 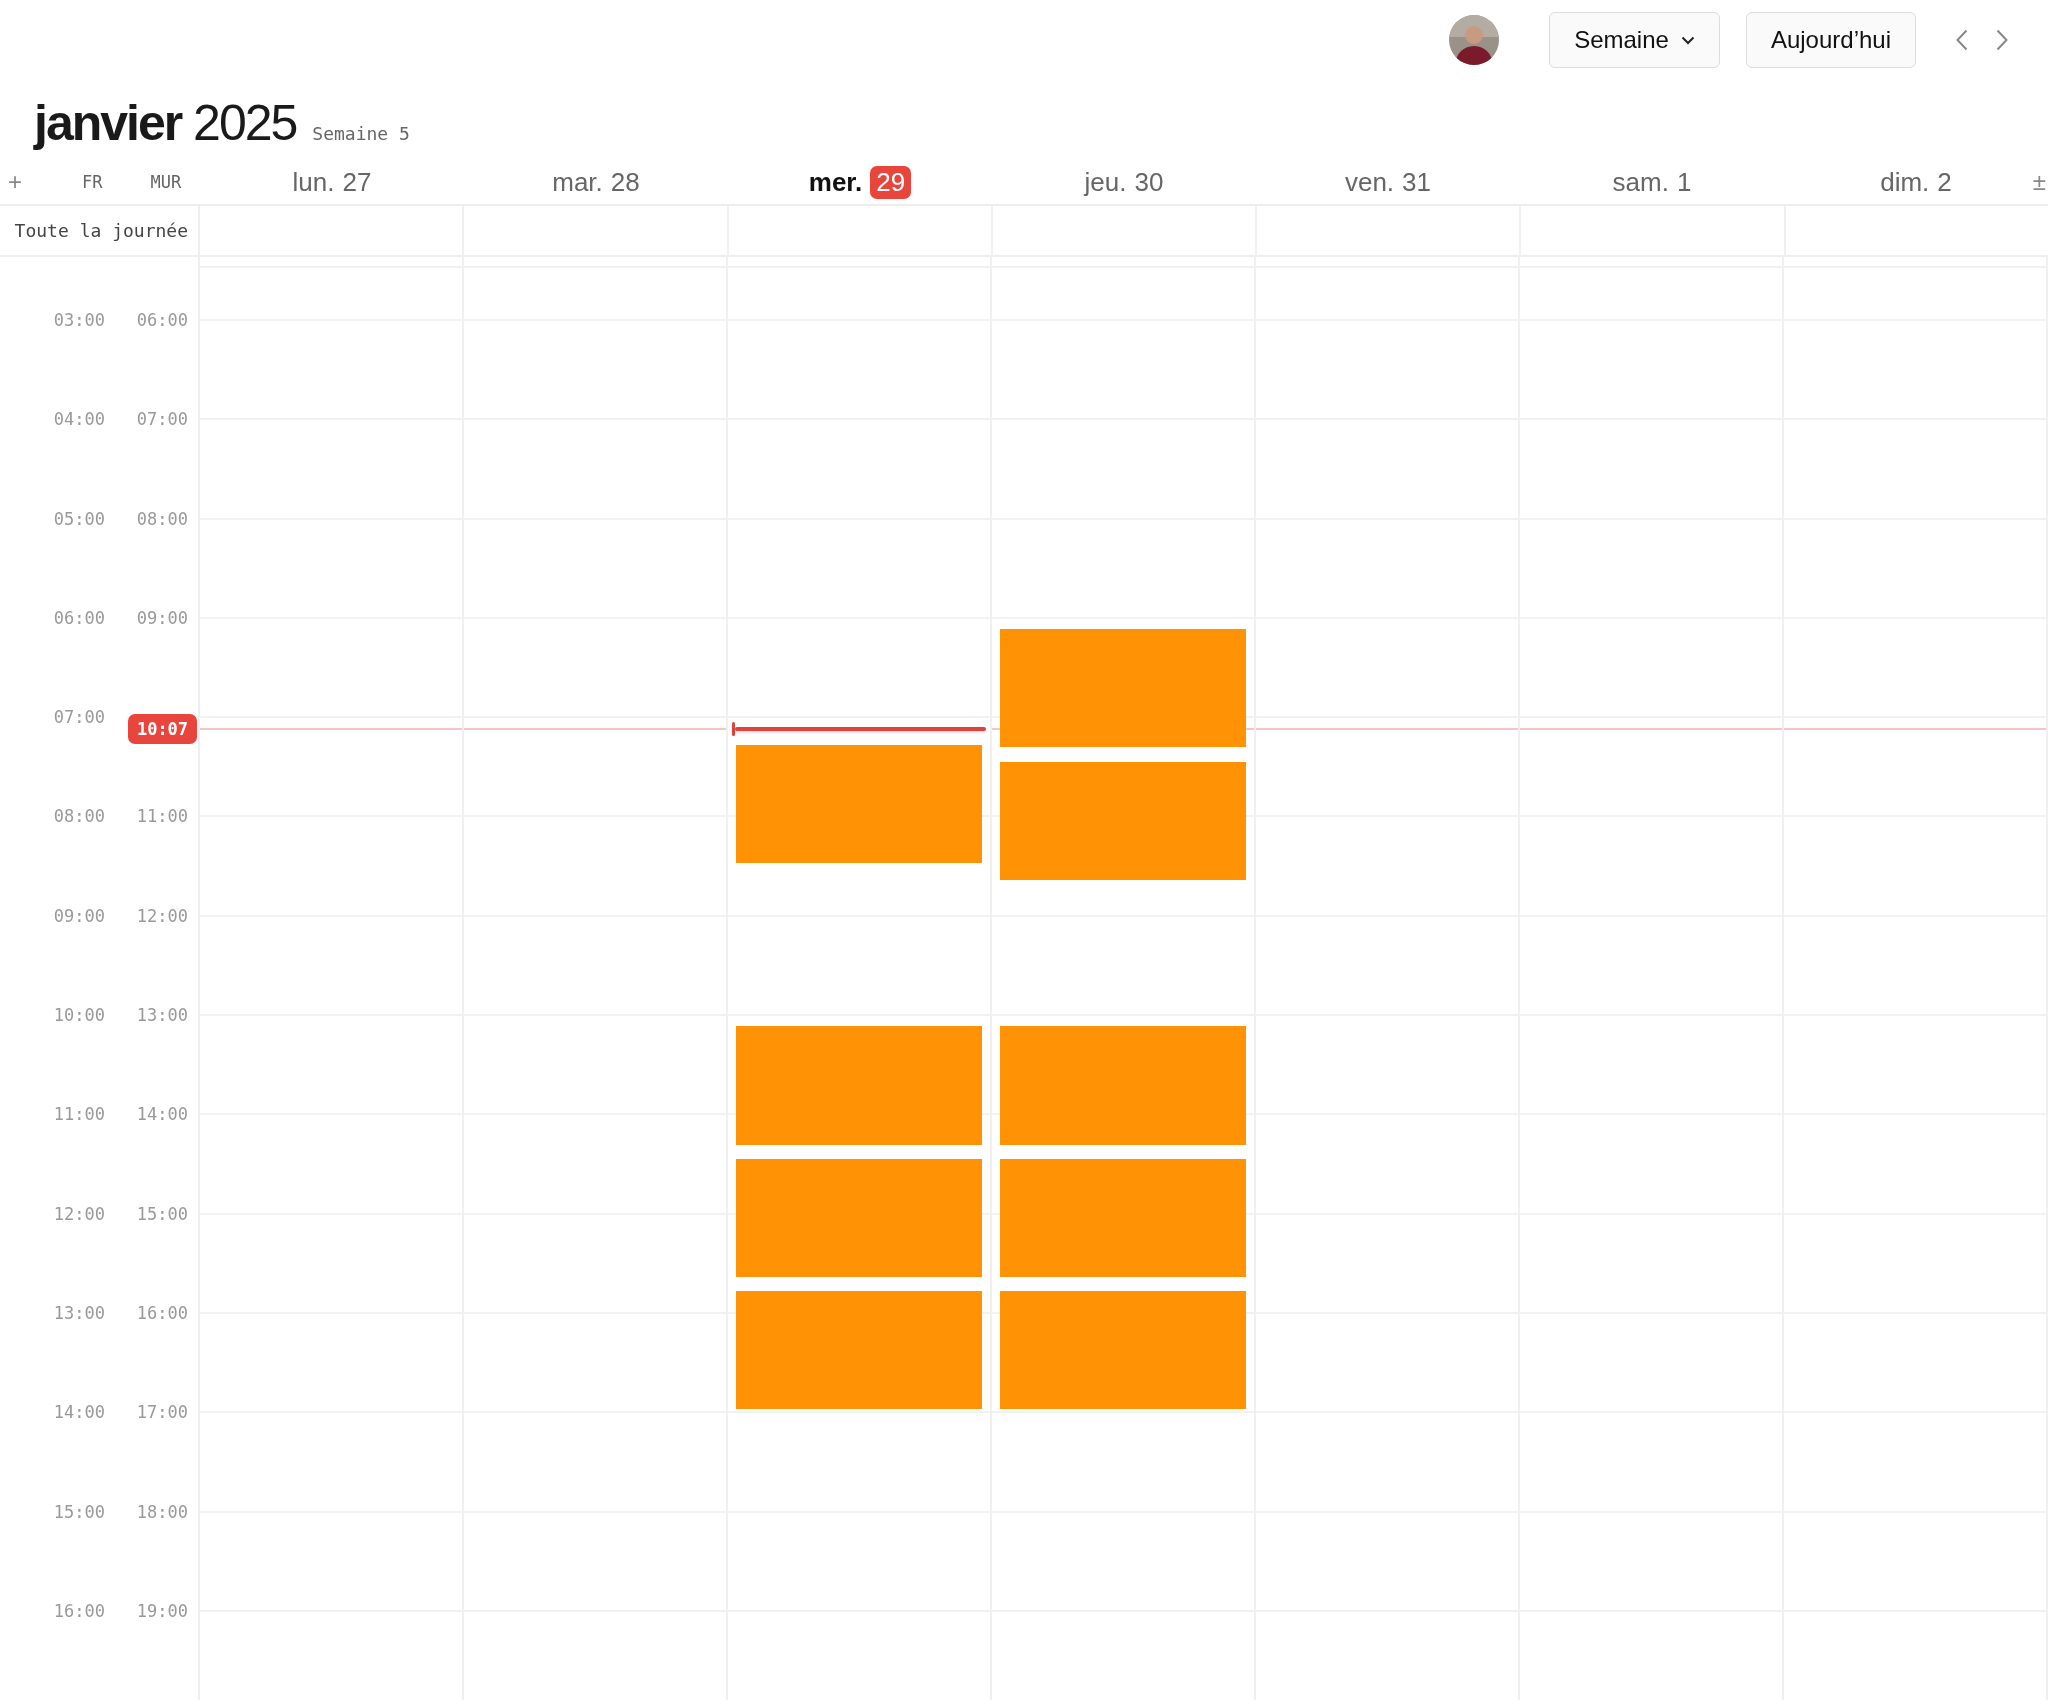 What do you see at coordinates (361, 133) in the screenshot?
I see `week-number: Semaine 5` at bounding box center [361, 133].